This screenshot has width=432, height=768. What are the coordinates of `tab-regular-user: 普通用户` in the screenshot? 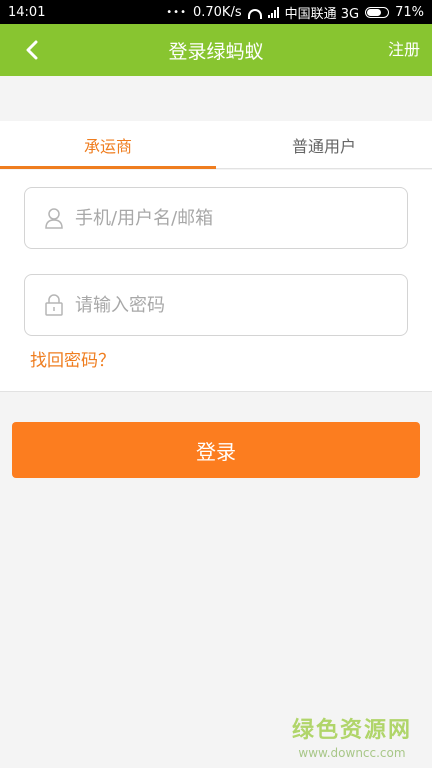 It's located at (324, 144).